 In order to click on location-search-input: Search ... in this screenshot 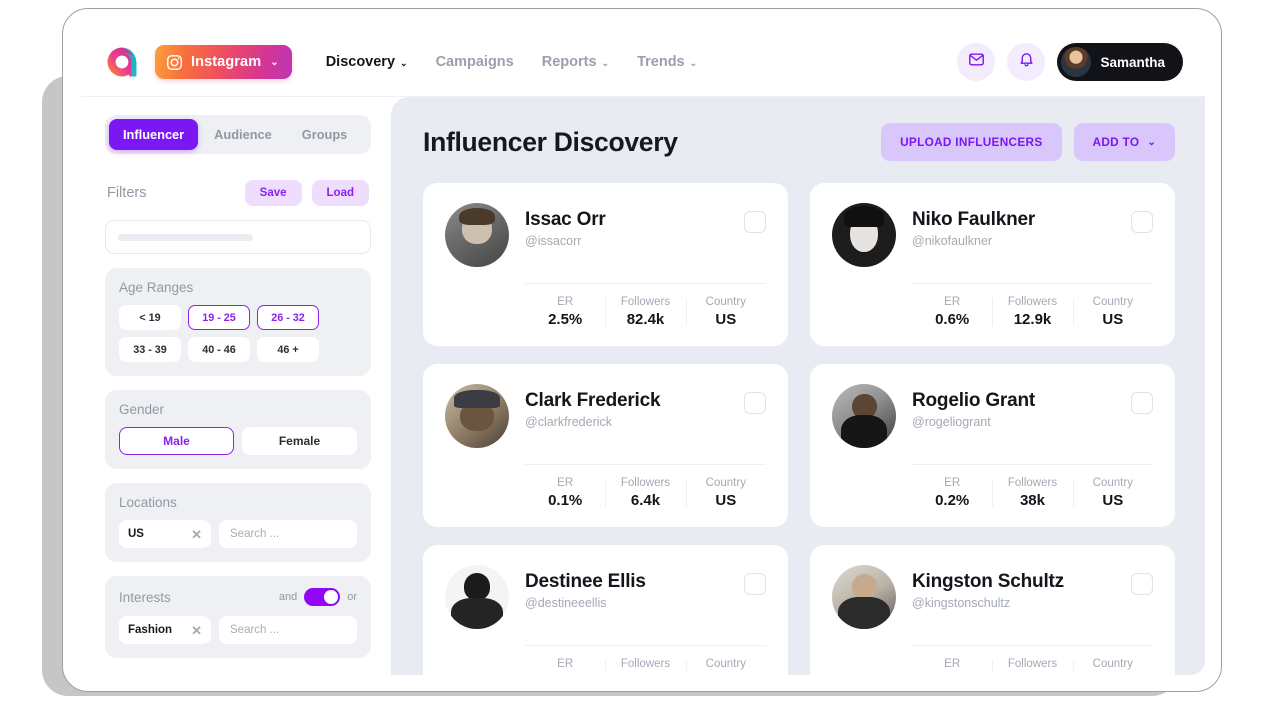, I will do `click(288, 534)`.